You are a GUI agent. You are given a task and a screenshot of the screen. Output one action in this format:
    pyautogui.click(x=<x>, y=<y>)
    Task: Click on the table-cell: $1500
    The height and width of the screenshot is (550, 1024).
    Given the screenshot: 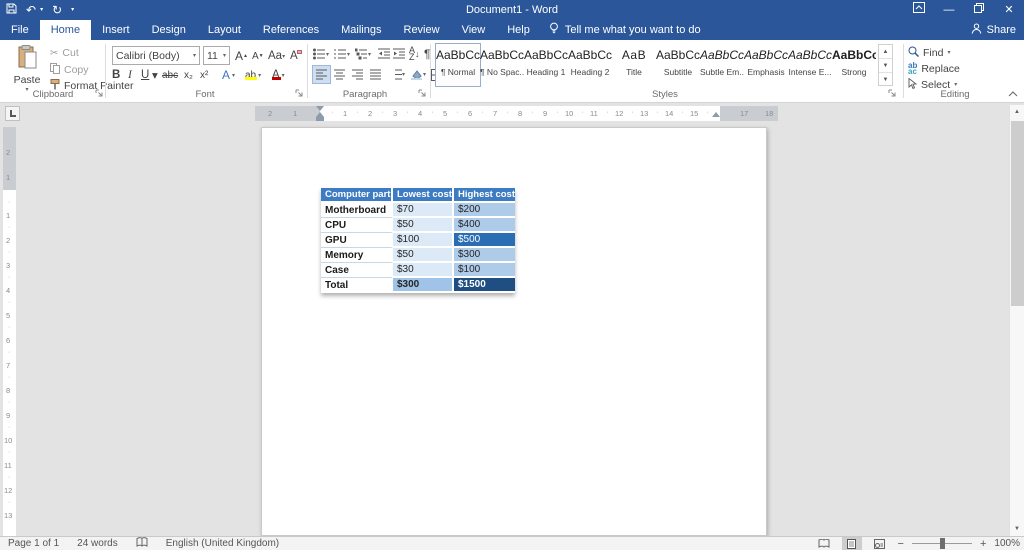 What is the action you would take?
    pyautogui.click(x=484, y=285)
    